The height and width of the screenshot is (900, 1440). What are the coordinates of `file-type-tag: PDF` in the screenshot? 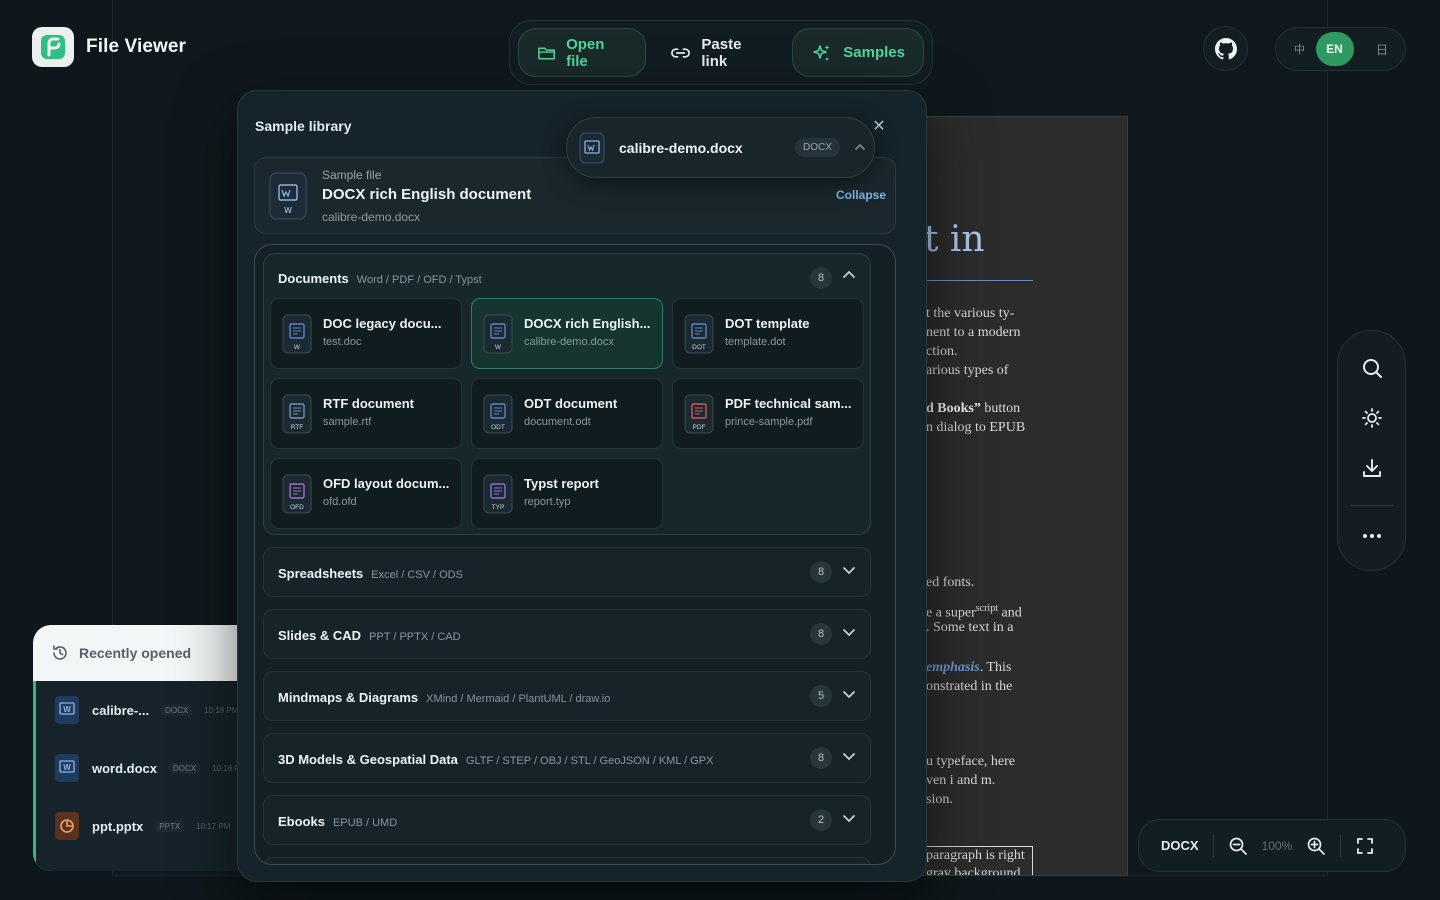 It's located at (699, 427).